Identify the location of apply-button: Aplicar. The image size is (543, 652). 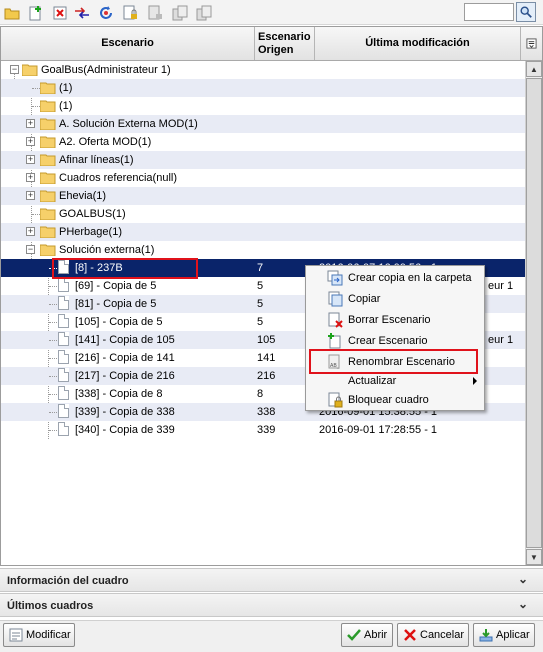
(504, 635).